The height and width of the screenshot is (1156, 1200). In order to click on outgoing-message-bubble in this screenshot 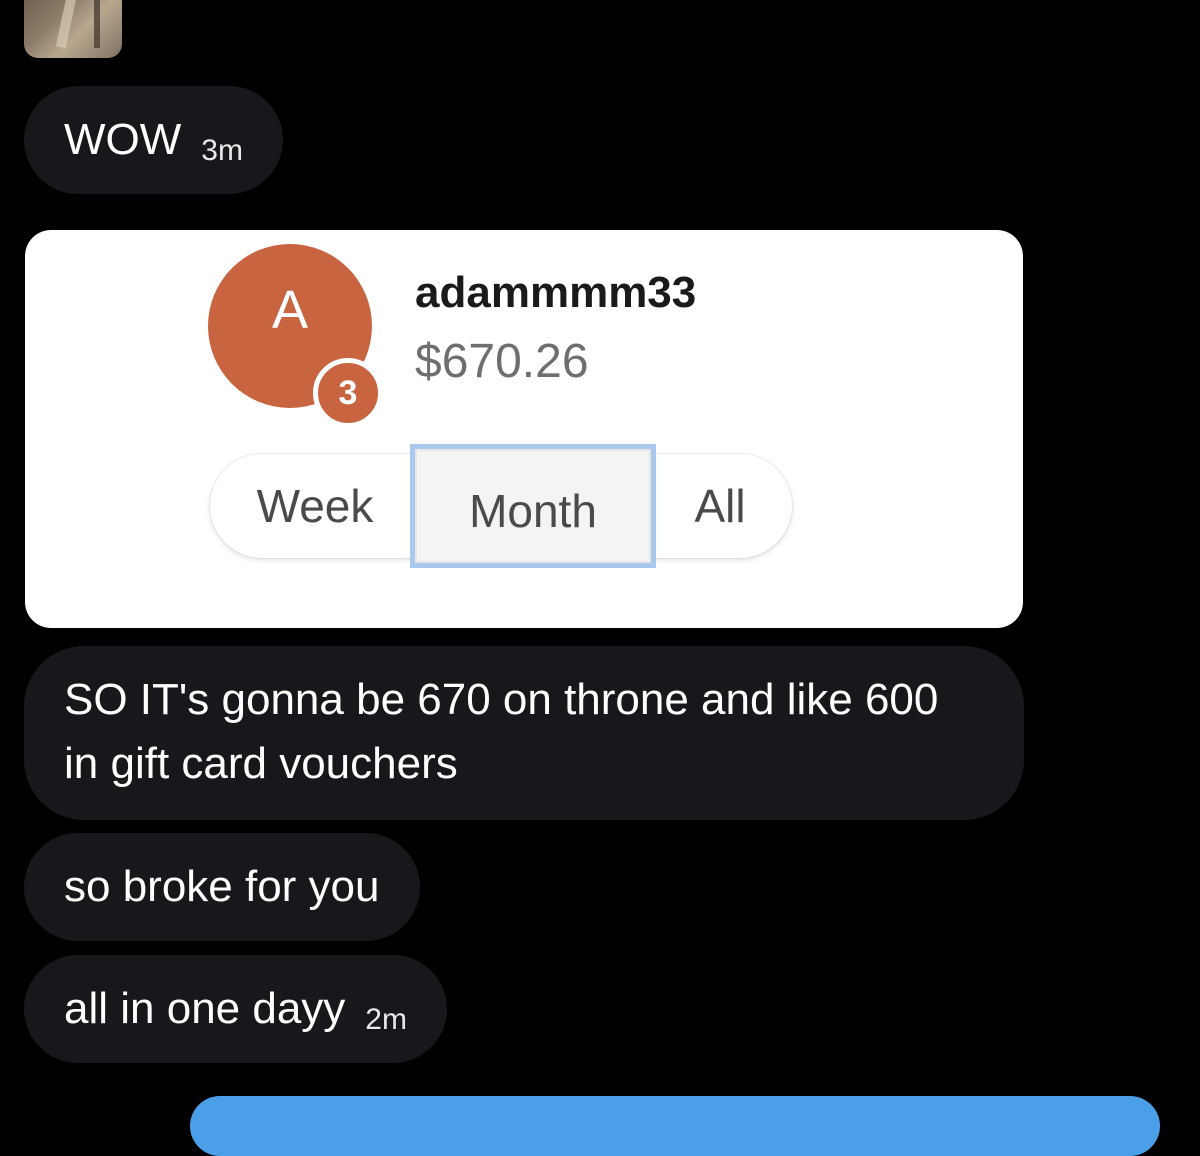, I will do `click(675, 1126)`.